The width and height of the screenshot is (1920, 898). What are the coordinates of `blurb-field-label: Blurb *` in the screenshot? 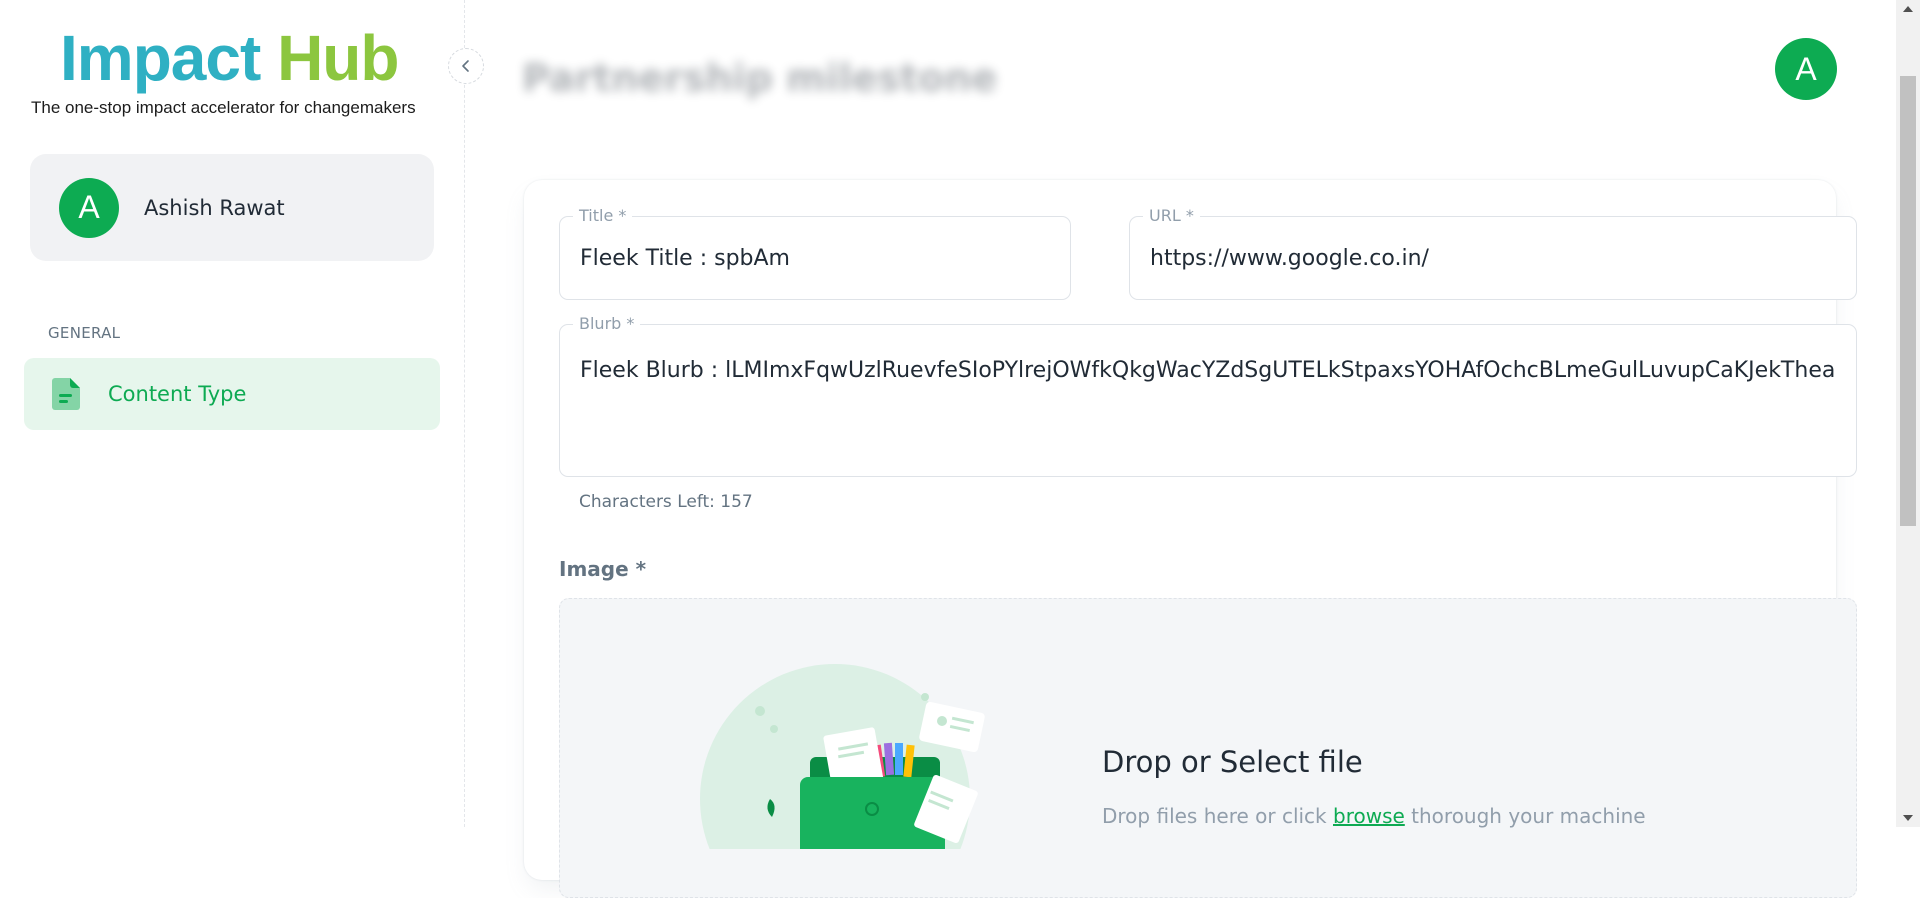 It's located at (607, 324).